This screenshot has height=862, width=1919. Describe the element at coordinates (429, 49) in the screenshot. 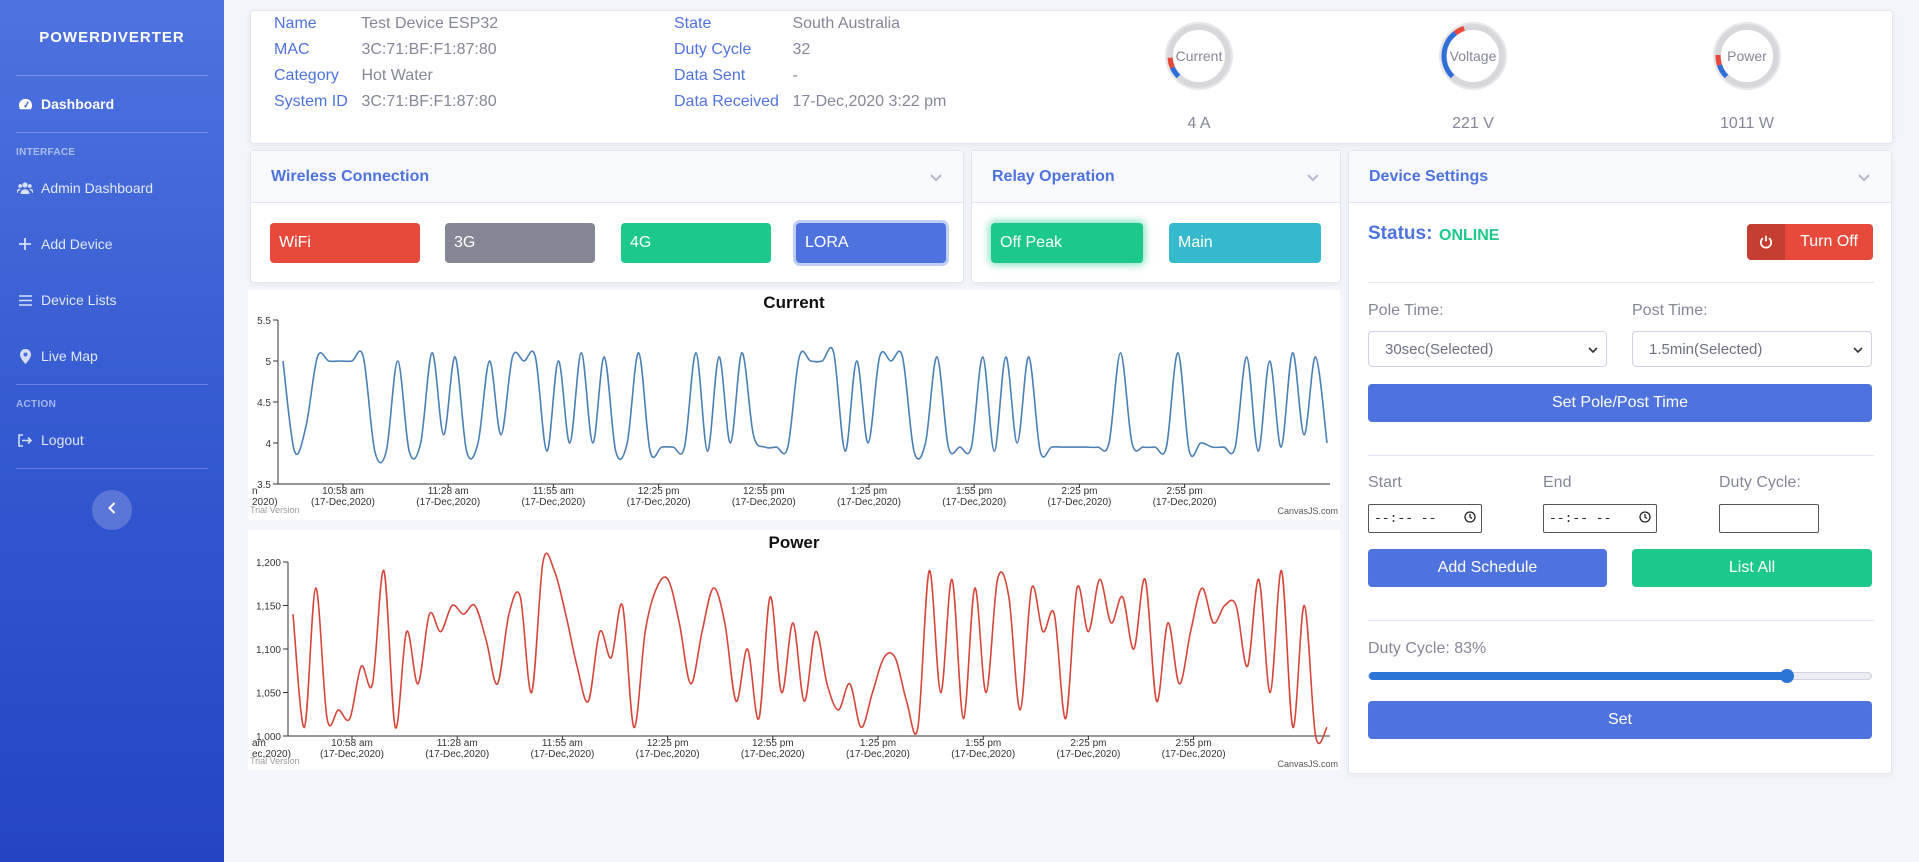

I see `device-mac-value: 3C:71:BF:F1:87:80` at that location.